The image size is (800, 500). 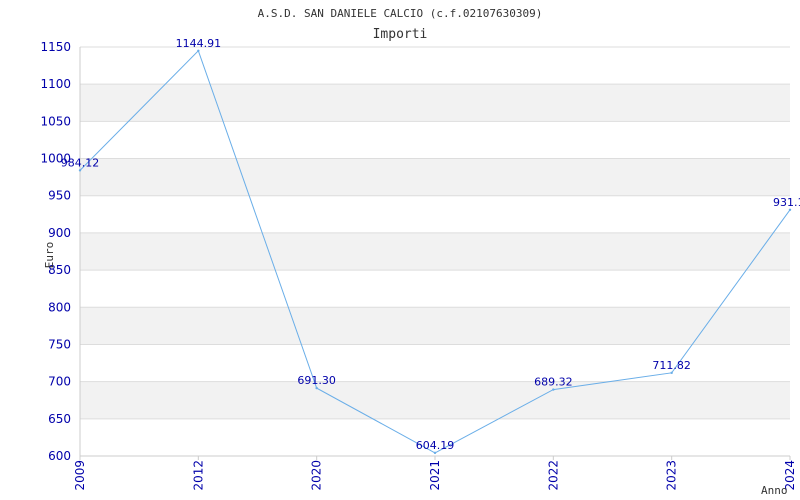 What do you see at coordinates (553, 382) in the screenshot?
I see `data-label: 689.32` at bounding box center [553, 382].